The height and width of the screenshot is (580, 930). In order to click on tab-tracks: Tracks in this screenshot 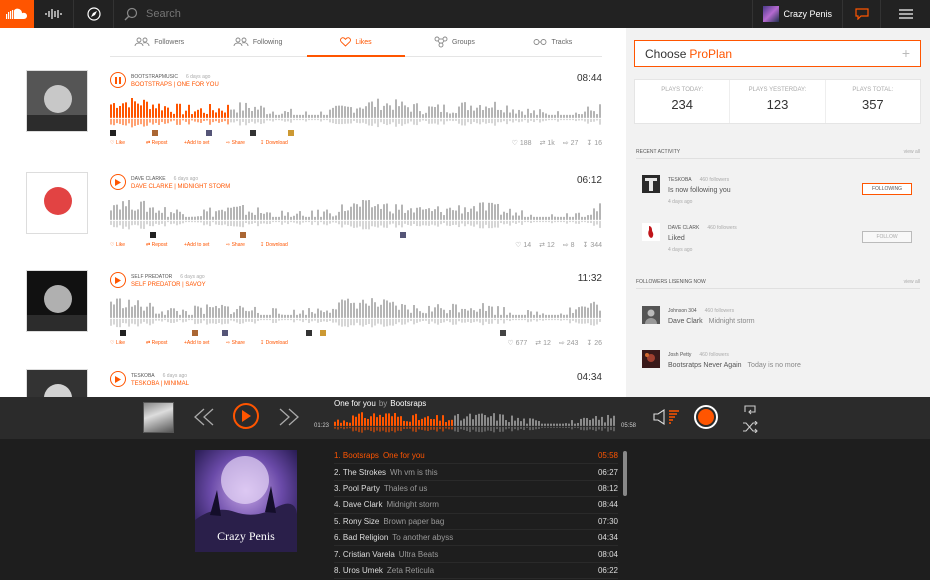, I will do `click(553, 42)`.